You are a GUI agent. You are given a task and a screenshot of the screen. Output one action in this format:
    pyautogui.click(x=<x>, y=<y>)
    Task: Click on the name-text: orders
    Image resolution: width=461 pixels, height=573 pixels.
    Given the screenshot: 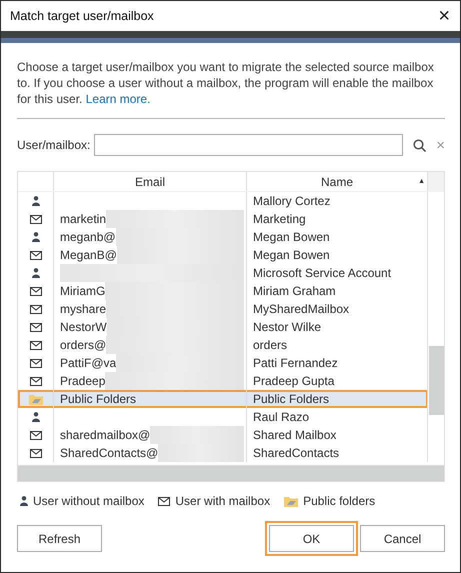 What is the action you would take?
    pyautogui.click(x=270, y=345)
    